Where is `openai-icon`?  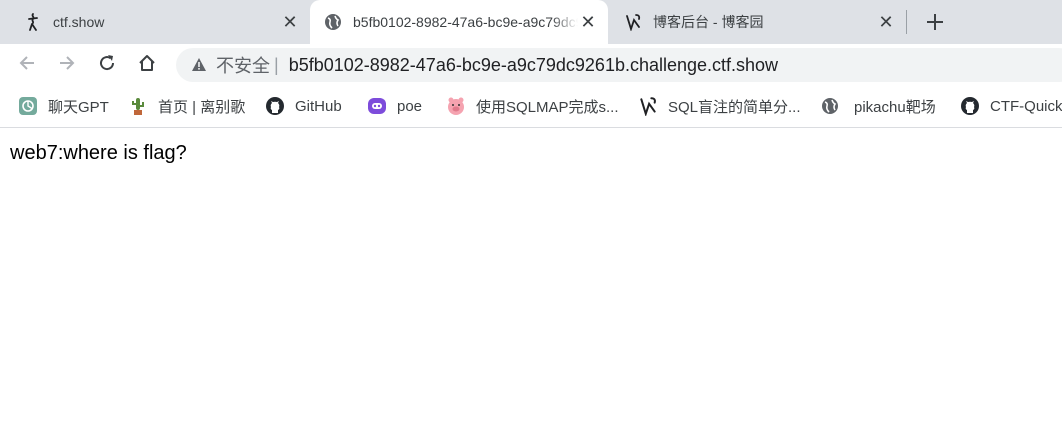
openai-icon is located at coordinates (28, 106).